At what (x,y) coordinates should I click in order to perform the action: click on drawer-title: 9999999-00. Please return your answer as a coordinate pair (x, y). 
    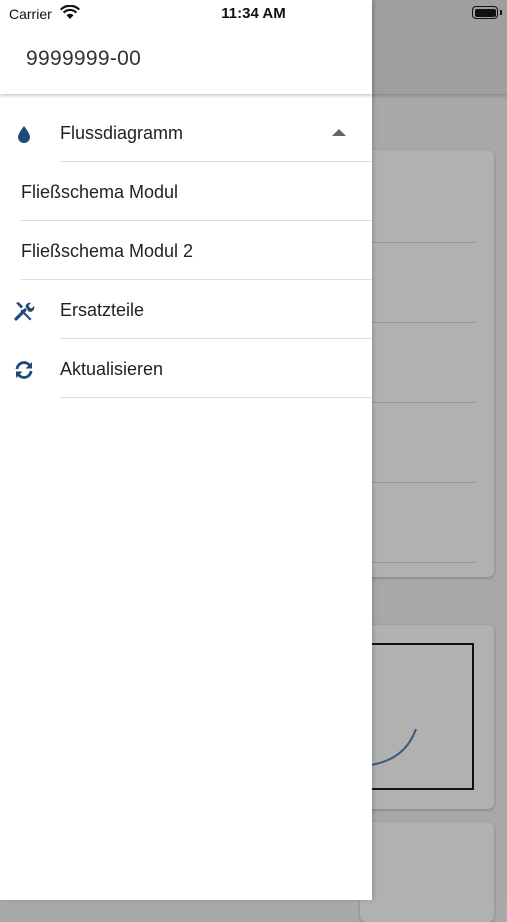
    Looking at the image, I should click on (84, 58).